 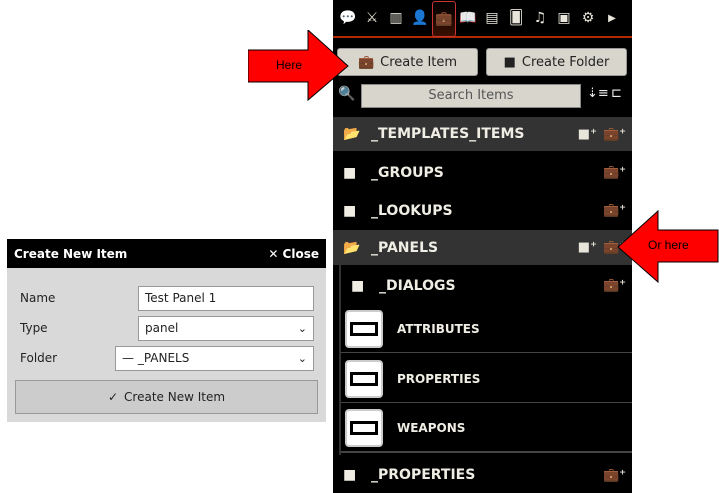 What do you see at coordinates (439, 378) in the screenshot?
I see `item-label: PROPERTIES` at bounding box center [439, 378].